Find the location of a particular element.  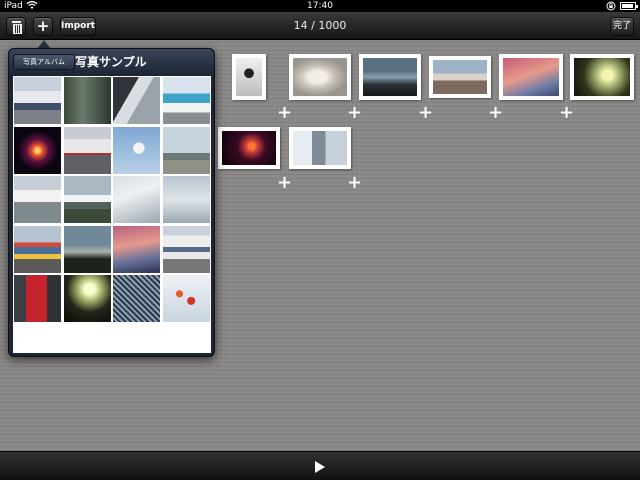

play-icon is located at coordinates (320, 467).